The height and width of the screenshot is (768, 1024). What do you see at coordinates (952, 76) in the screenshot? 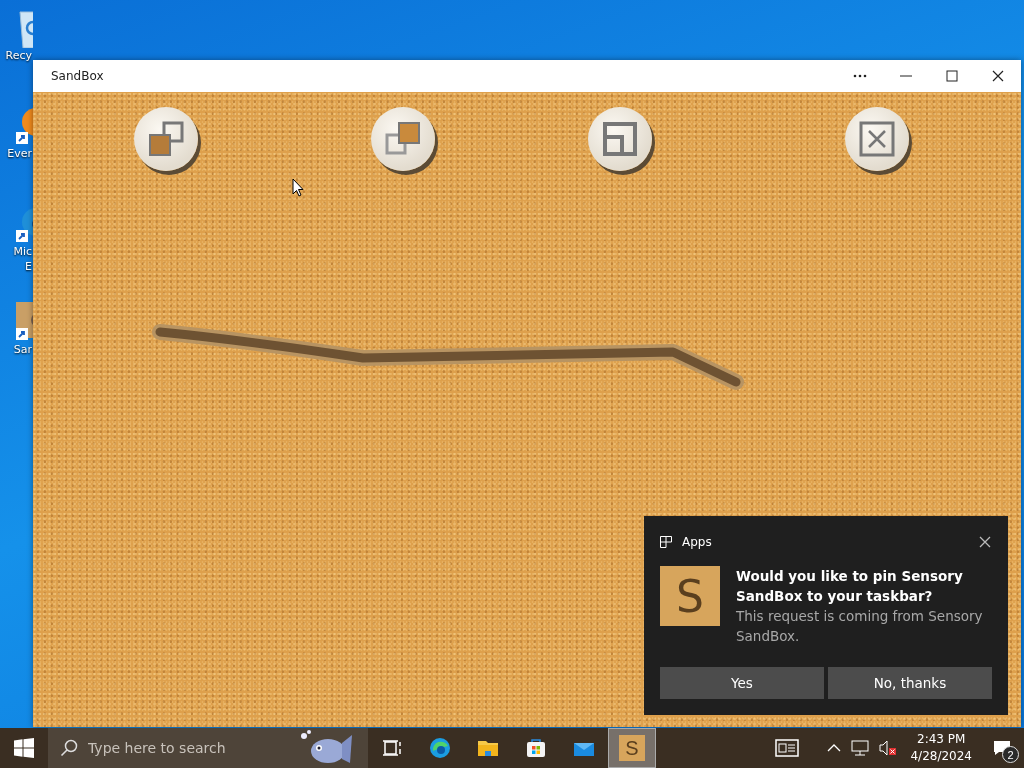
I see `maximize-icon` at bounding box center [952, 76].